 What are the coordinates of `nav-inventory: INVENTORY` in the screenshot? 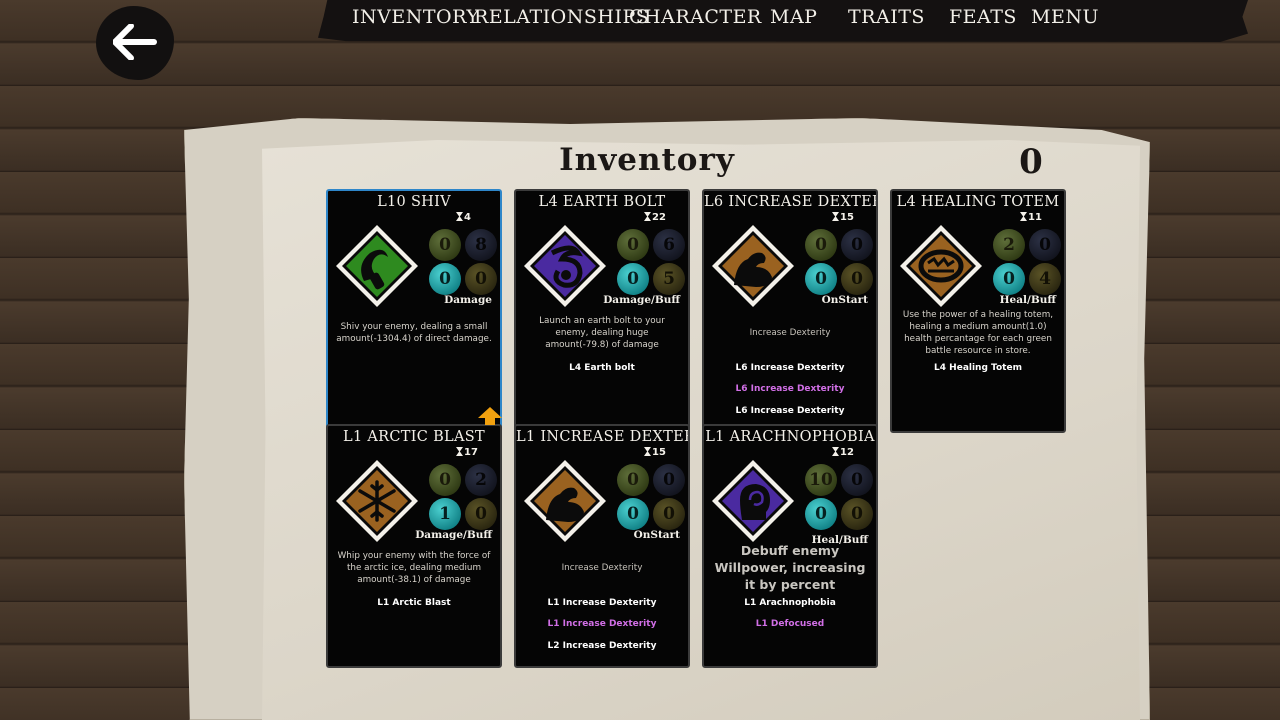 It's located at (415, 17).